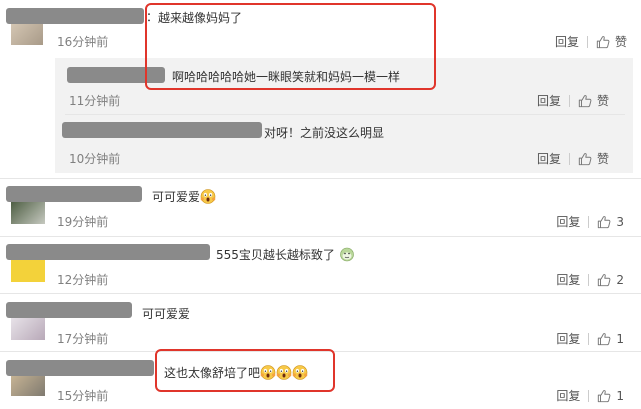 The width and height of the screenshot is (641, 409). I want to click on reply-time: 10分钟前, so click(95, 159).